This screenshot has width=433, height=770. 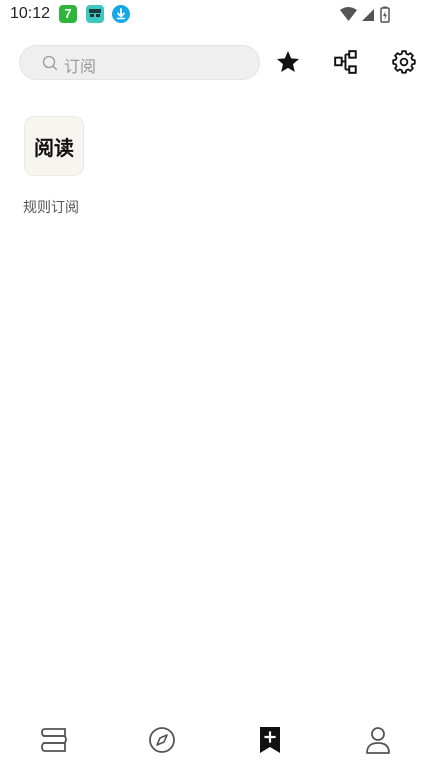 I want to click on settings-button, so click(x=404, y=62).